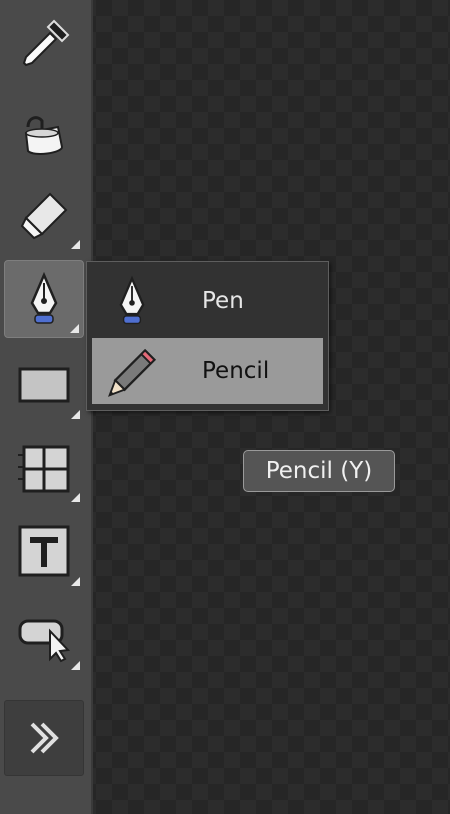 This screenshot has height=814, width=450. I want to click on double-chevron-right-icon, so click(44, 738).